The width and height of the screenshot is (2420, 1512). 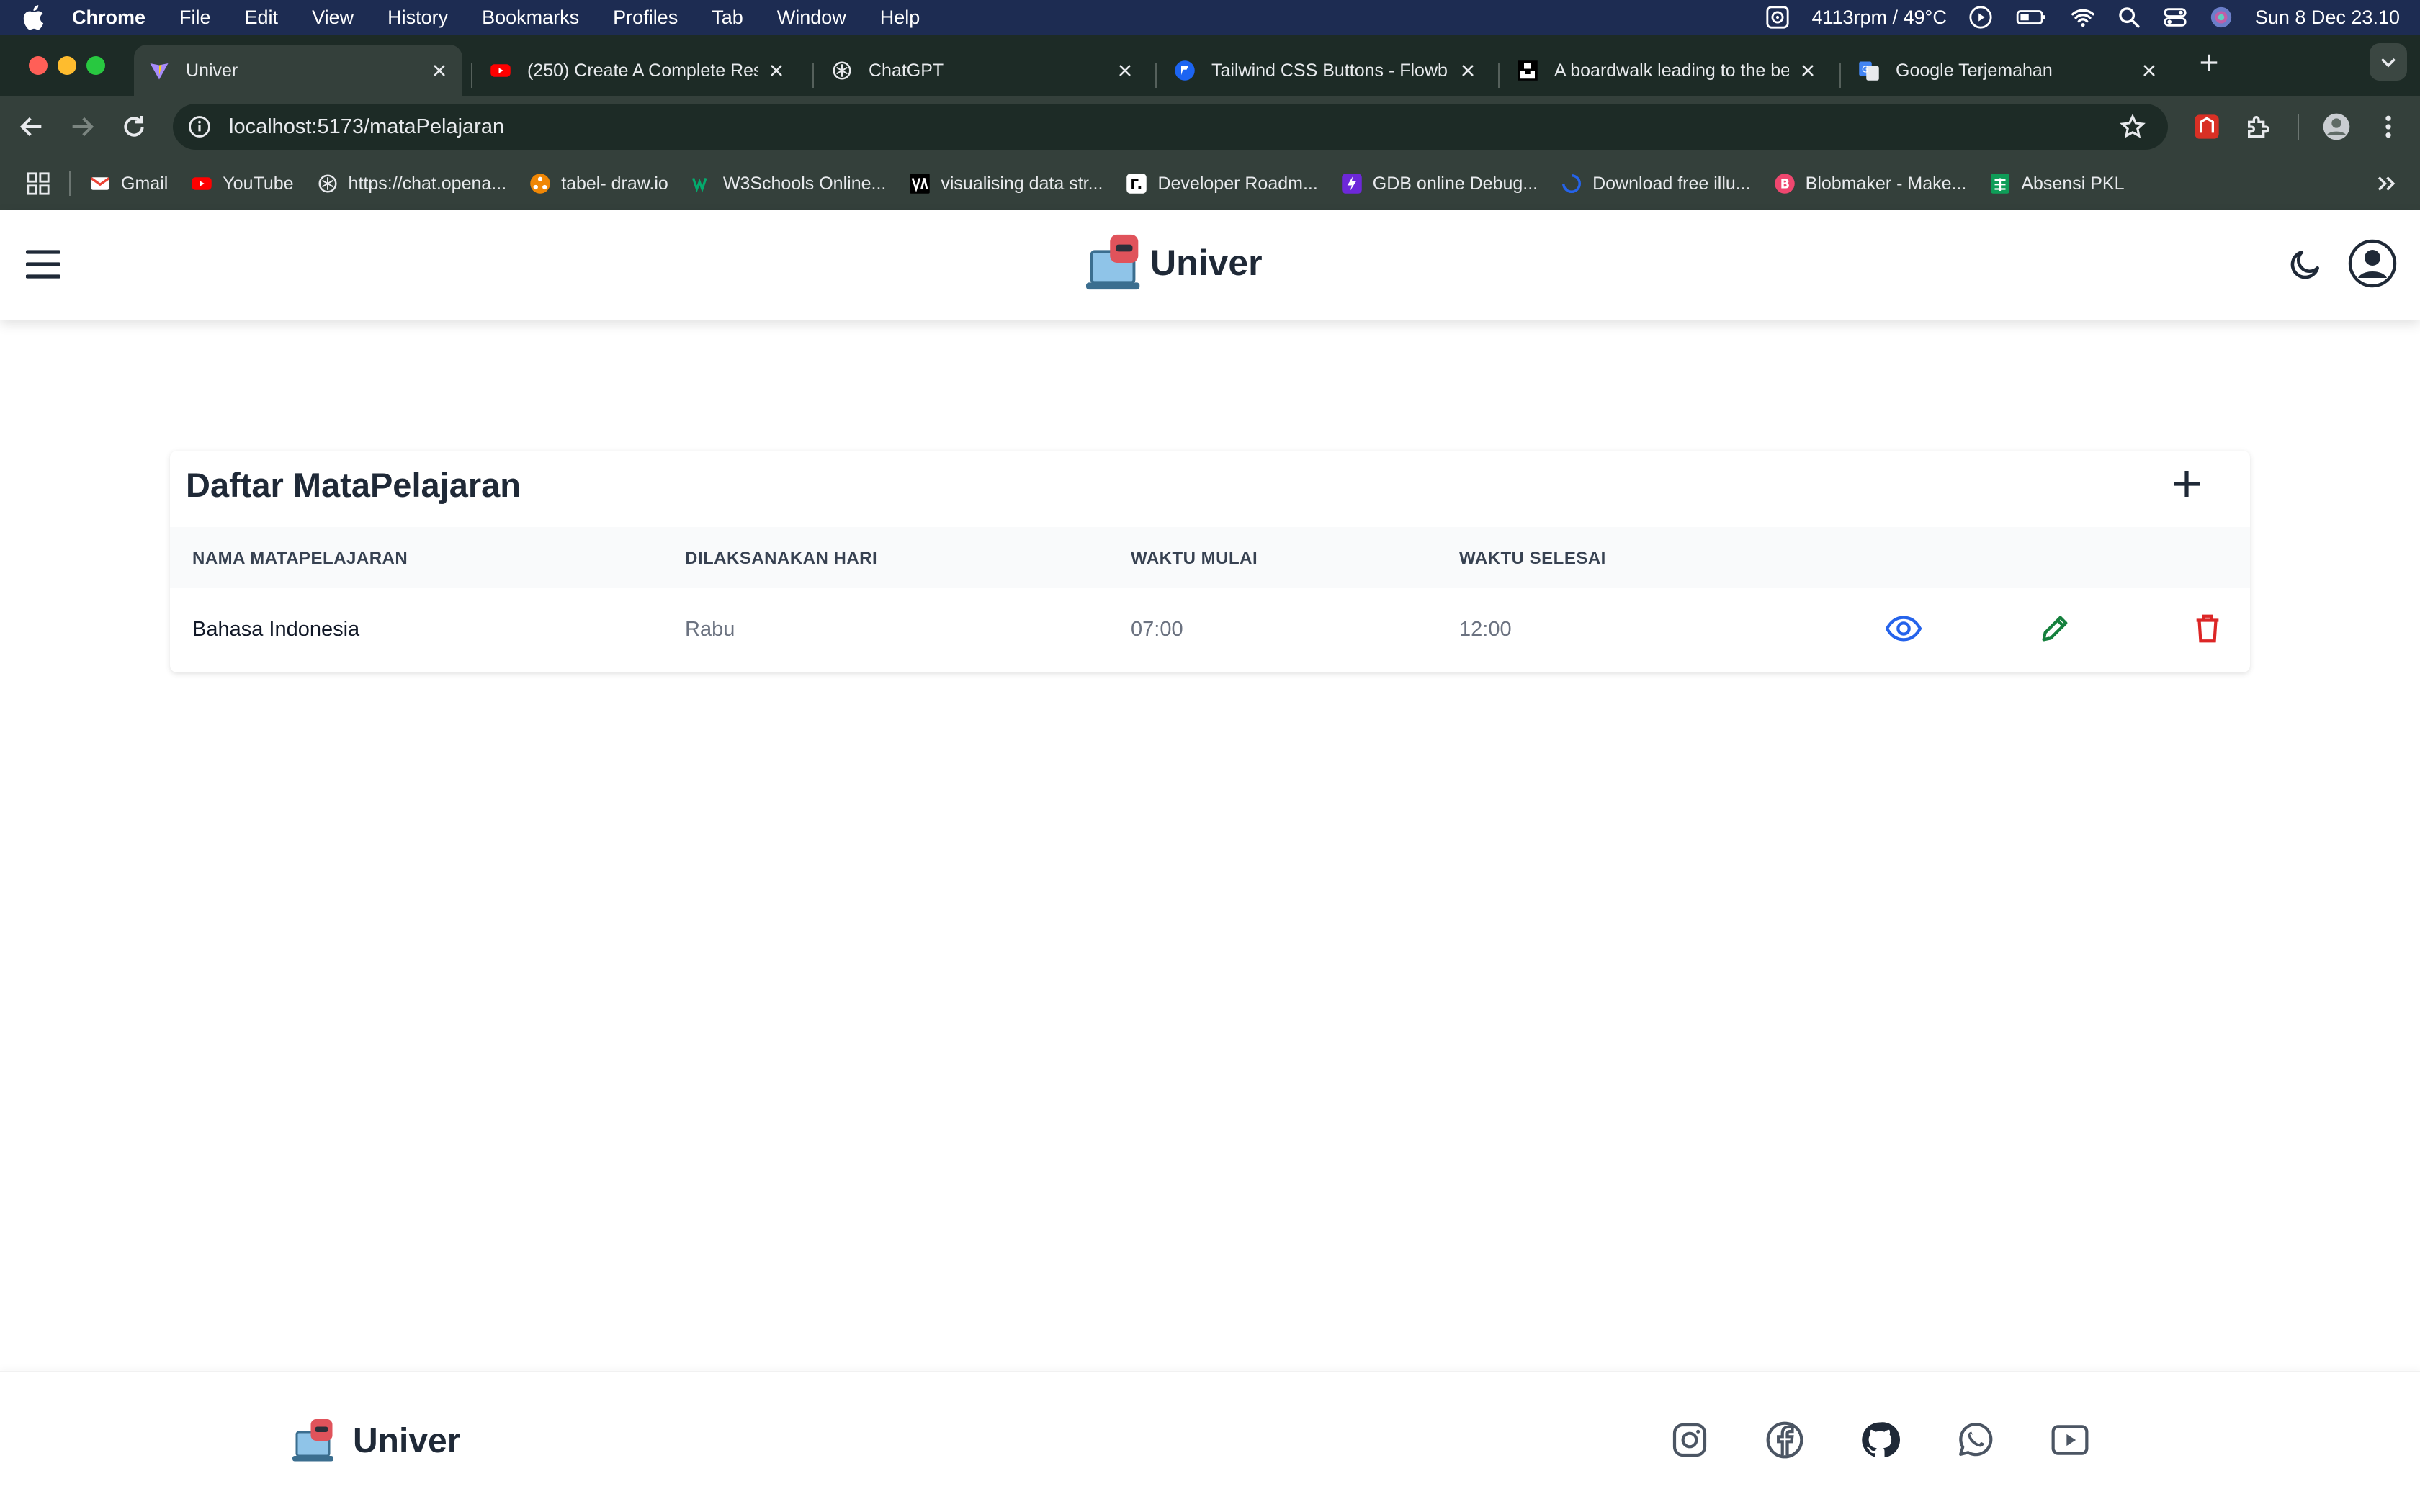 I want to click on dark-mode-moon-icon, so click(x=2305, y=264).